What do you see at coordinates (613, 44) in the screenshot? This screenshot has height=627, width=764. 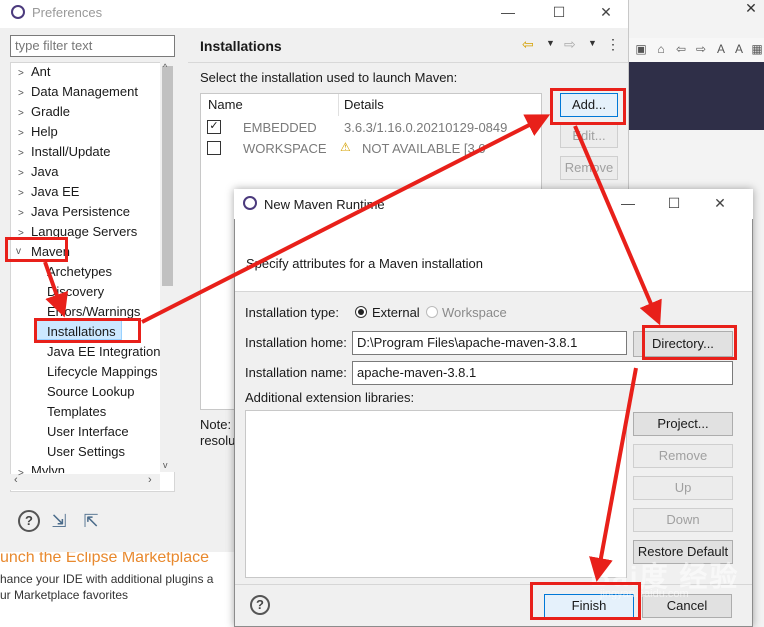 I see `menu-icon: ⋮` at bounding box center [613, 44].